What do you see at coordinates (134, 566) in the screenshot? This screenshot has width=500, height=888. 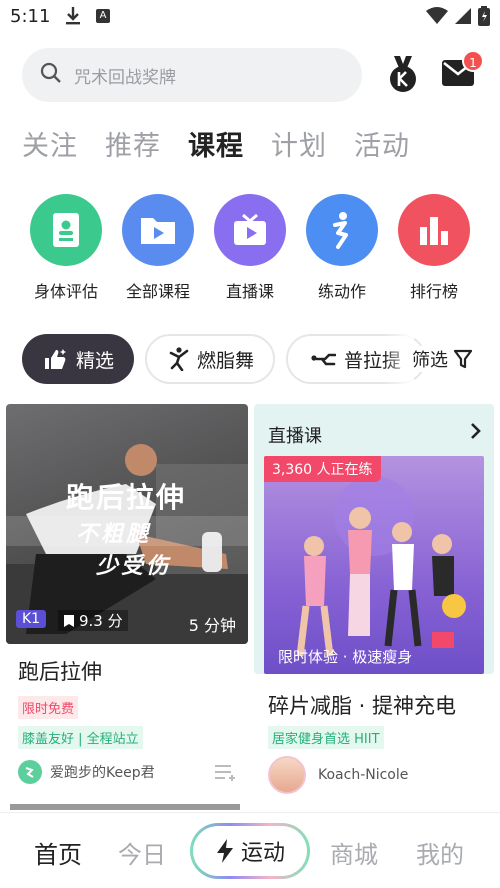 I see `cover-subtitle-2: 少受伤` at bounding box center [134, 566].